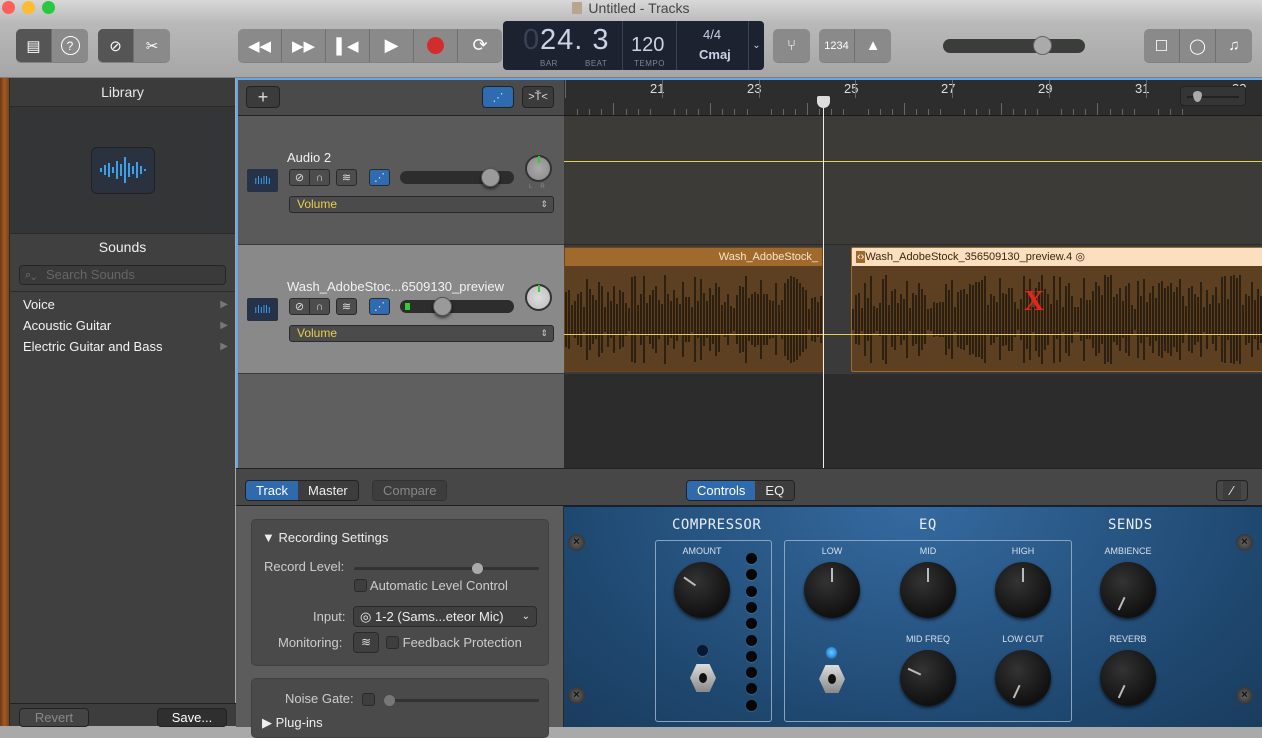  I want to click on compare-button: Compare, so click(410, 490).